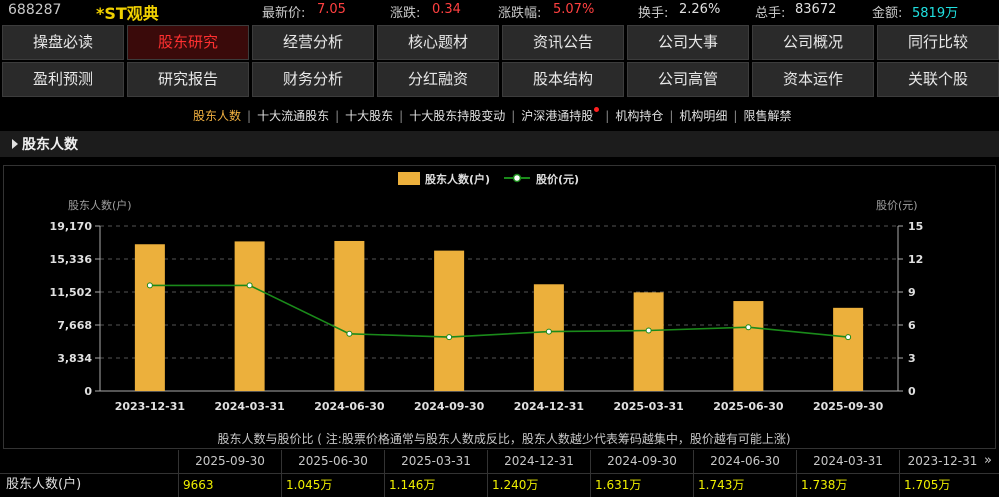 The width and height of the screenshot is (999, 497). I want to click on nav-tab: 公司概况, so click(813, 42).